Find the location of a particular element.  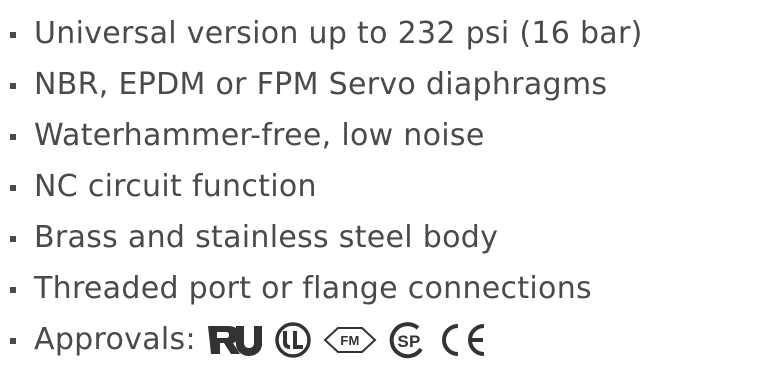

feature-item: Brass and stainless steel body is located at coordinates (325, 237).